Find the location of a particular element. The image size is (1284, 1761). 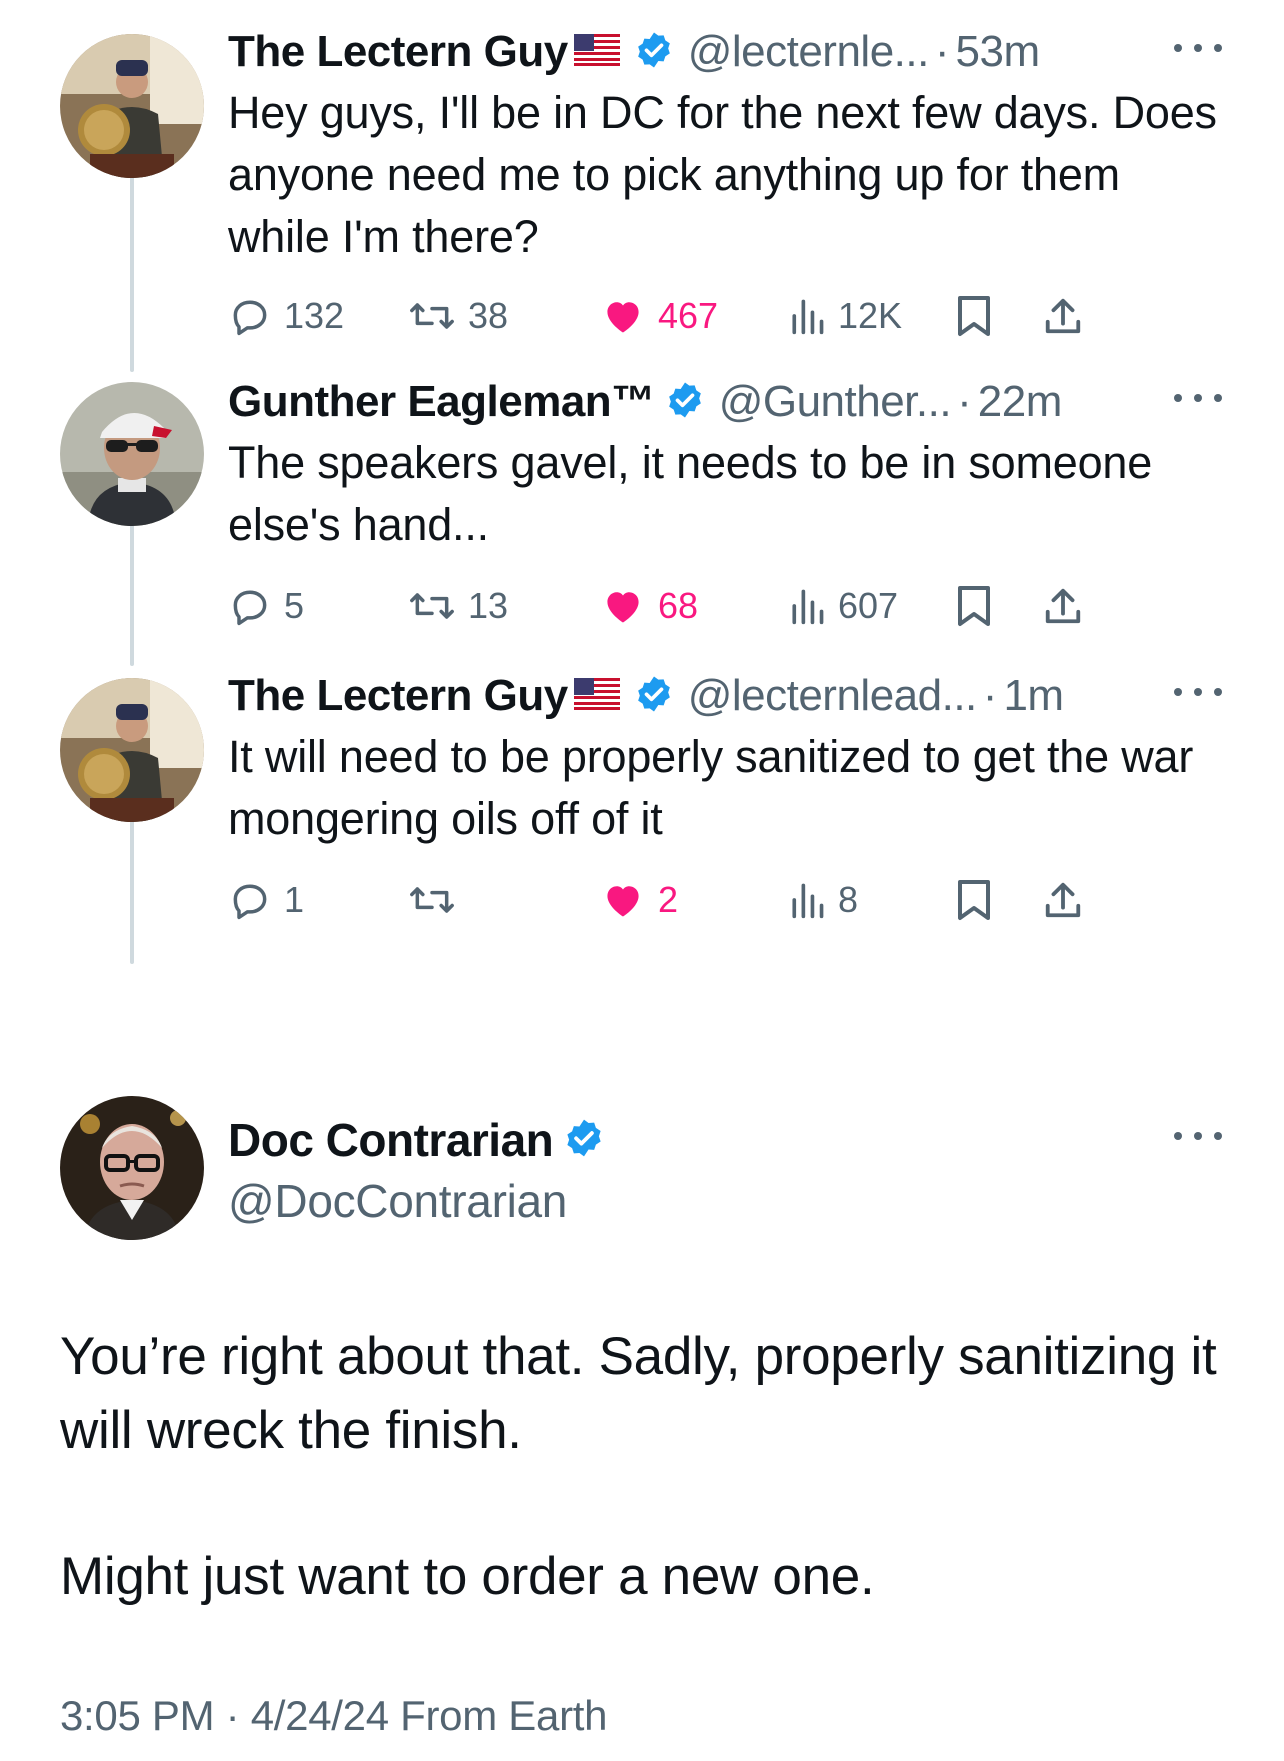

like-count: 68 is located at coordinates (678, 605).